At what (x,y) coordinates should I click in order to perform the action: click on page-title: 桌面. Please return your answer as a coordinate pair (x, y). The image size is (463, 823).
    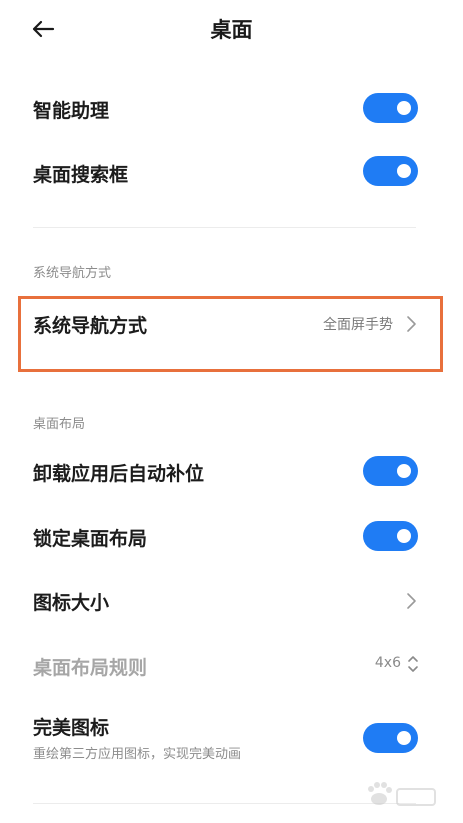
    Looking at the image, I should click on (231, 30).